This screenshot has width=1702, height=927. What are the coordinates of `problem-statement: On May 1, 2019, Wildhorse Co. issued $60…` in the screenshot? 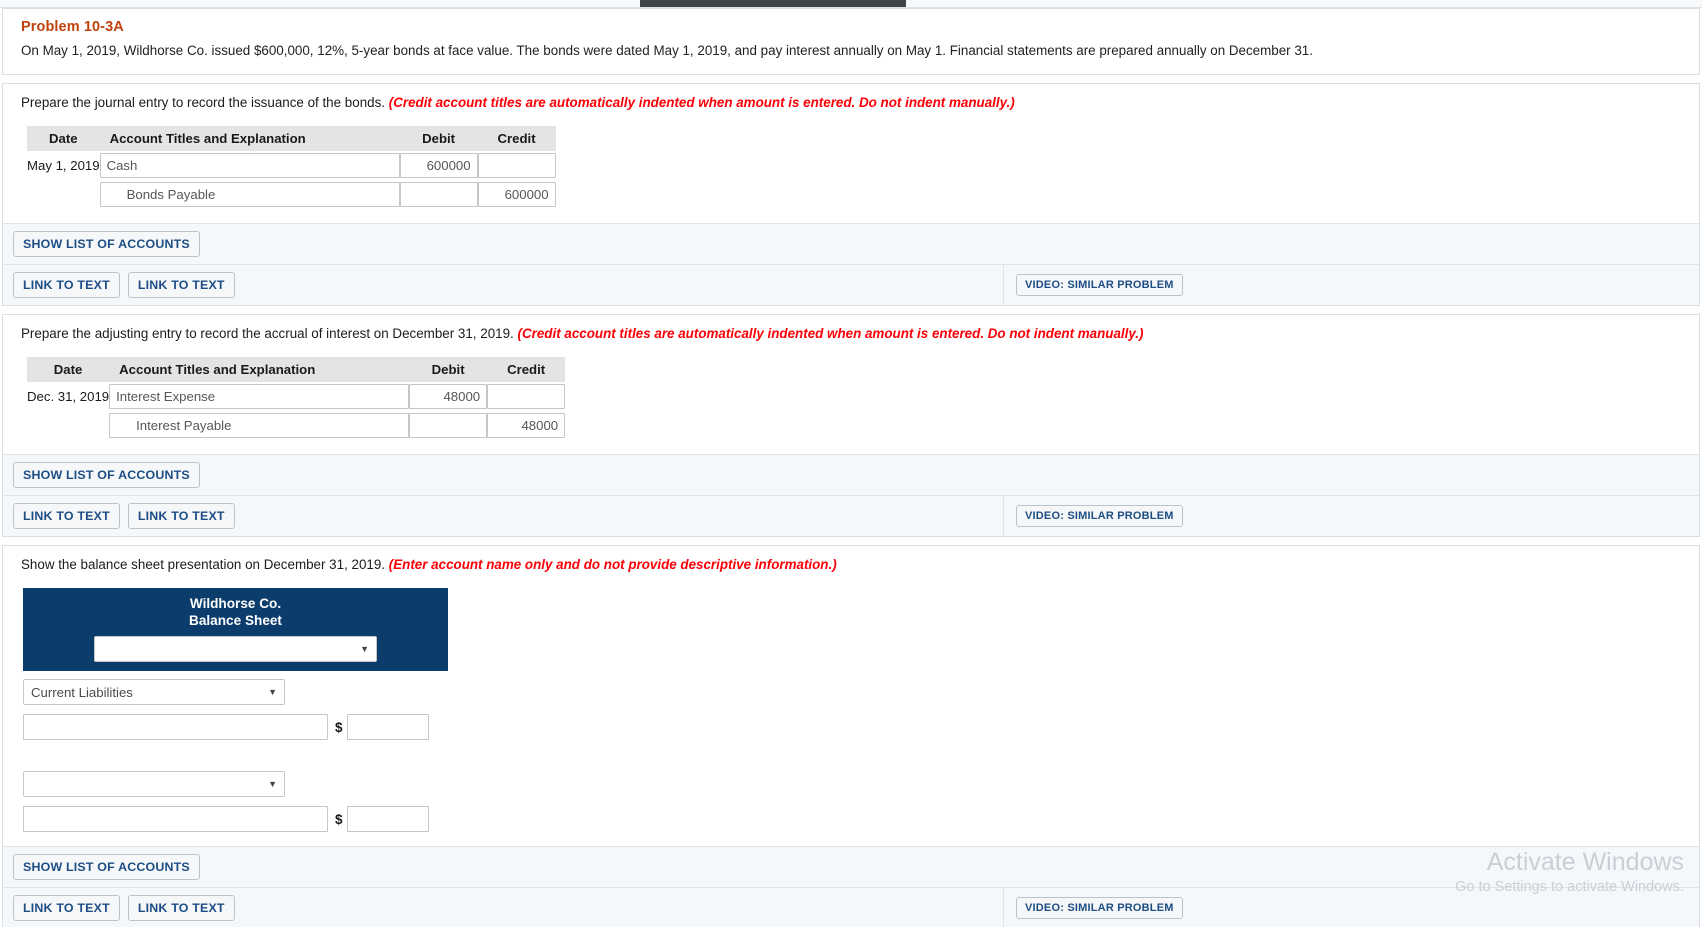 It's located at (667, 50).